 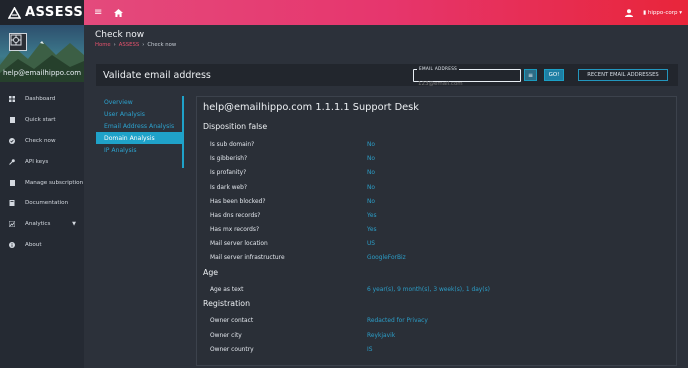 What do you see at coordinates (42, 73) in the screenshot?
I see `user-email: help@emailhippo.com` at bounding box center [42, 73].